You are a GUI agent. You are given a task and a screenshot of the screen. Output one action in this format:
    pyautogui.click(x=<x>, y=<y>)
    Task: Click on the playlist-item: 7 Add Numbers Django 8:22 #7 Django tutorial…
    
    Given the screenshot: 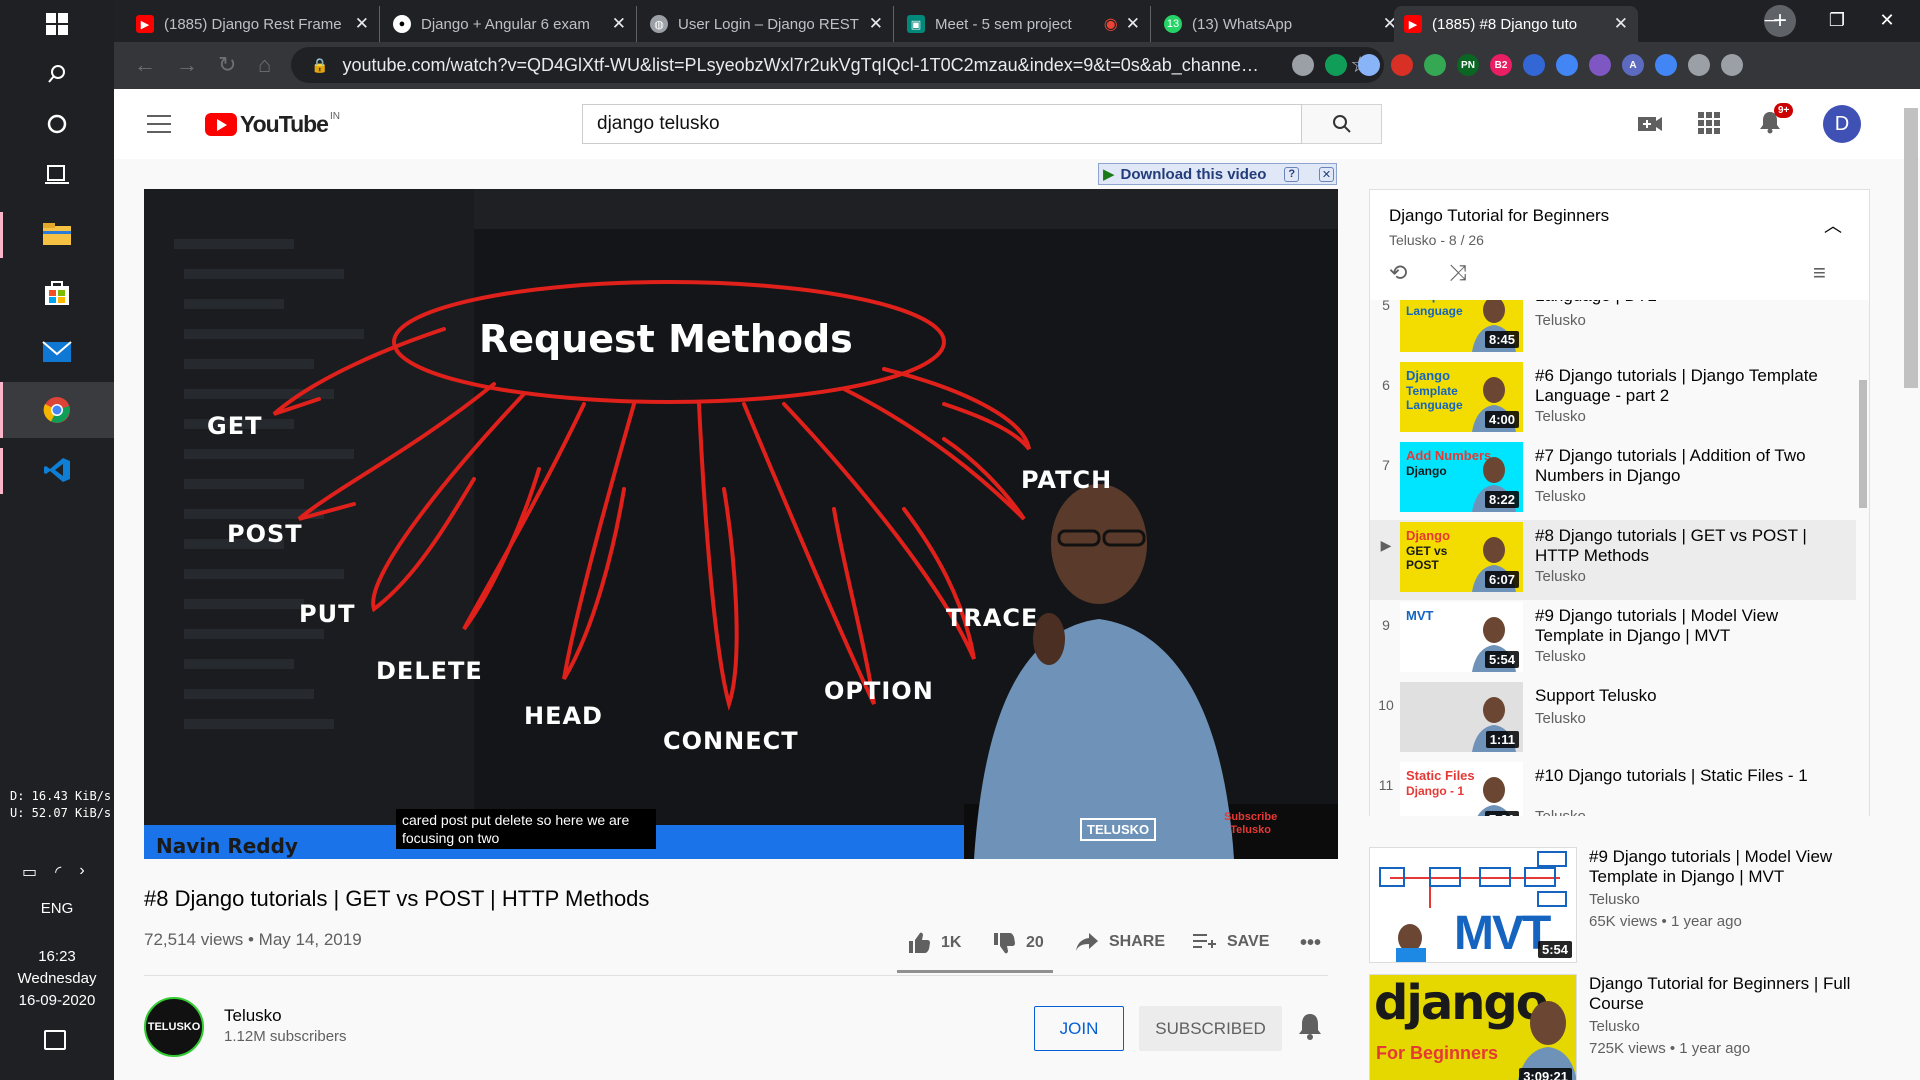 What is the action you would take?
    pyautogui.click(x=1613, y=480)
    